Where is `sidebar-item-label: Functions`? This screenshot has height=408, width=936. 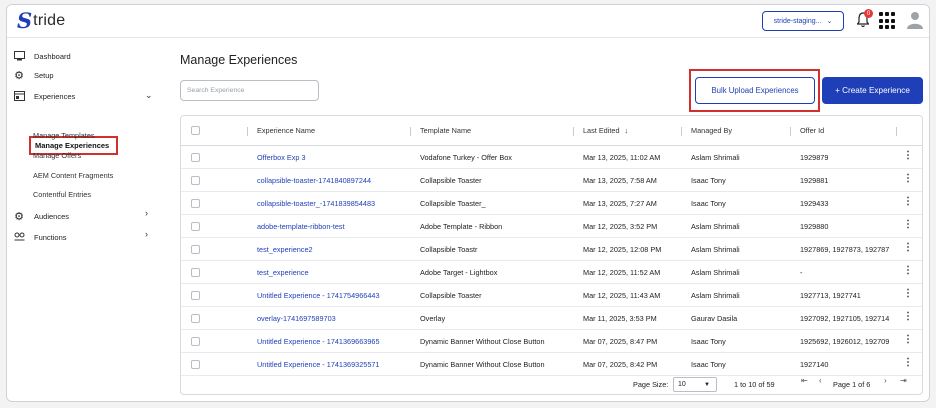
sidebar-item-label: Functions is located at coordinates (50, 237).